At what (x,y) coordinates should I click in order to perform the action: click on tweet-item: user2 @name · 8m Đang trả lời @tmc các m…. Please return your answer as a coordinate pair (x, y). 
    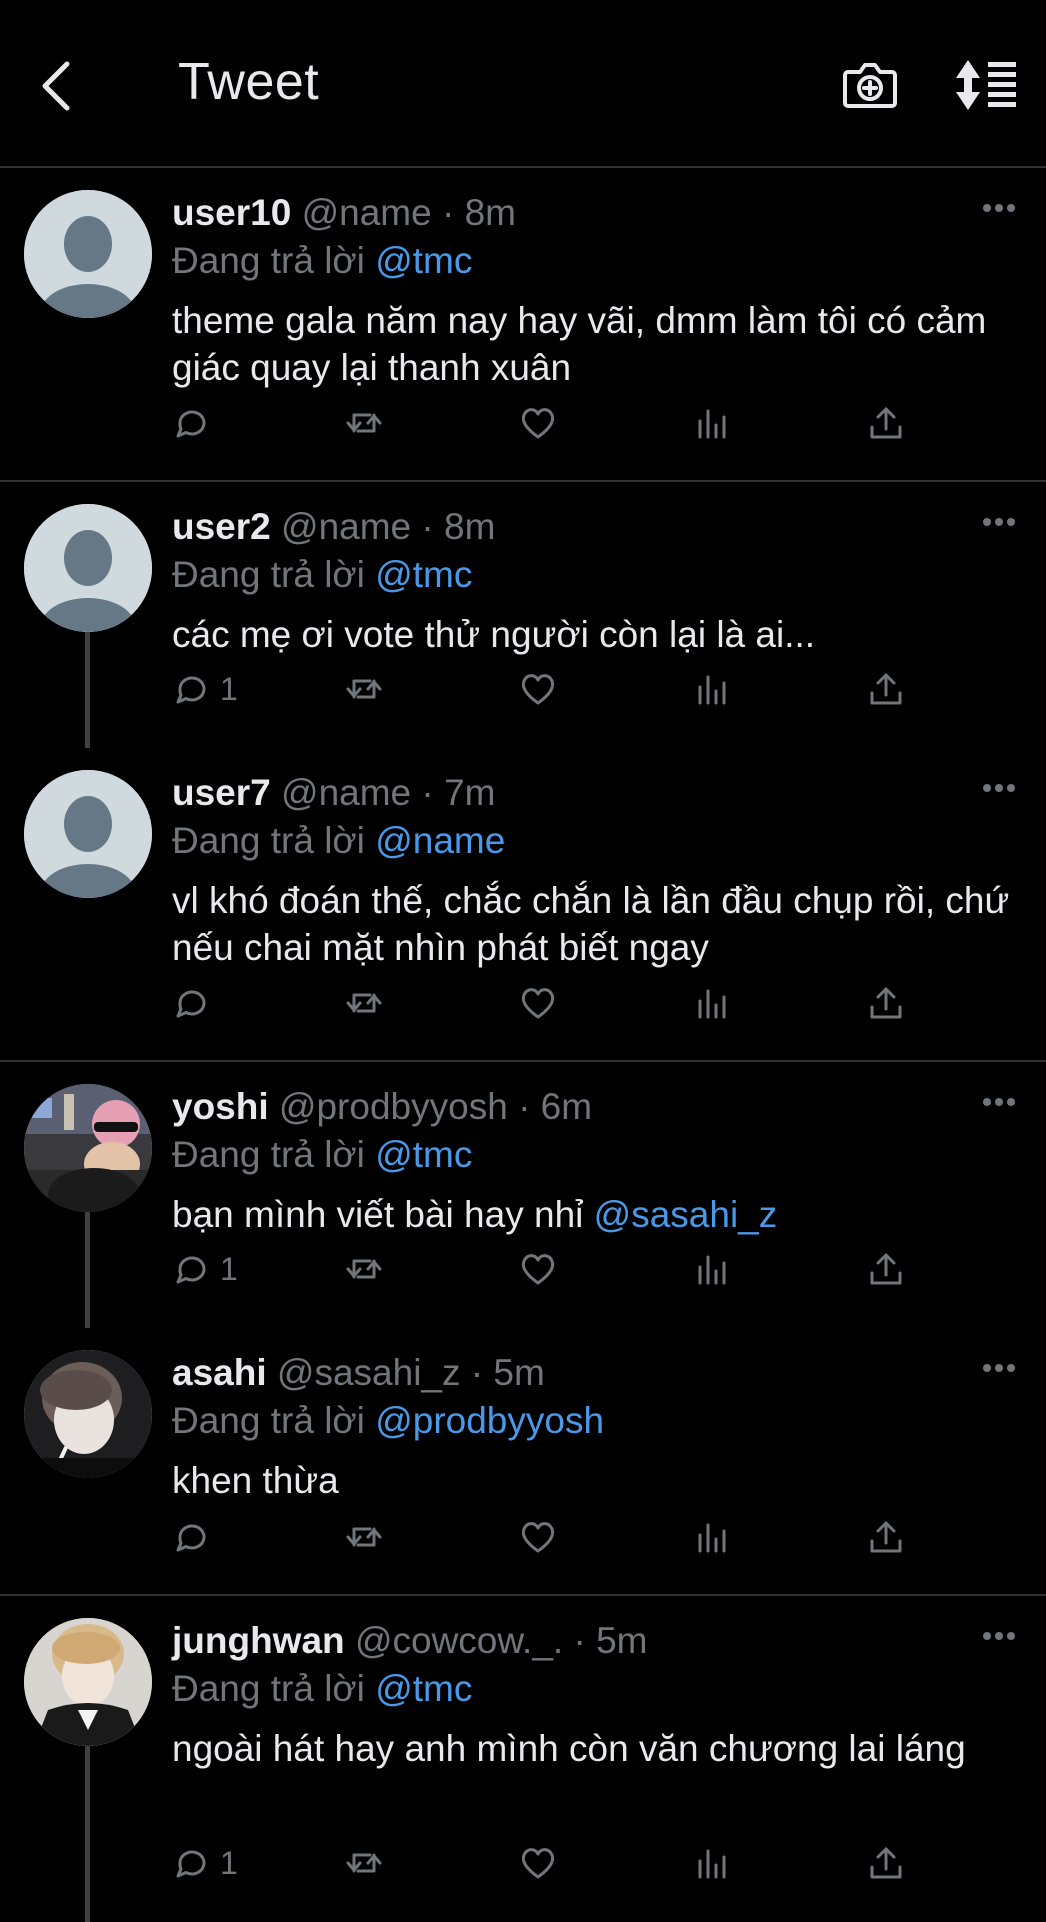
    Looking at the image, I should click on (523, 615).